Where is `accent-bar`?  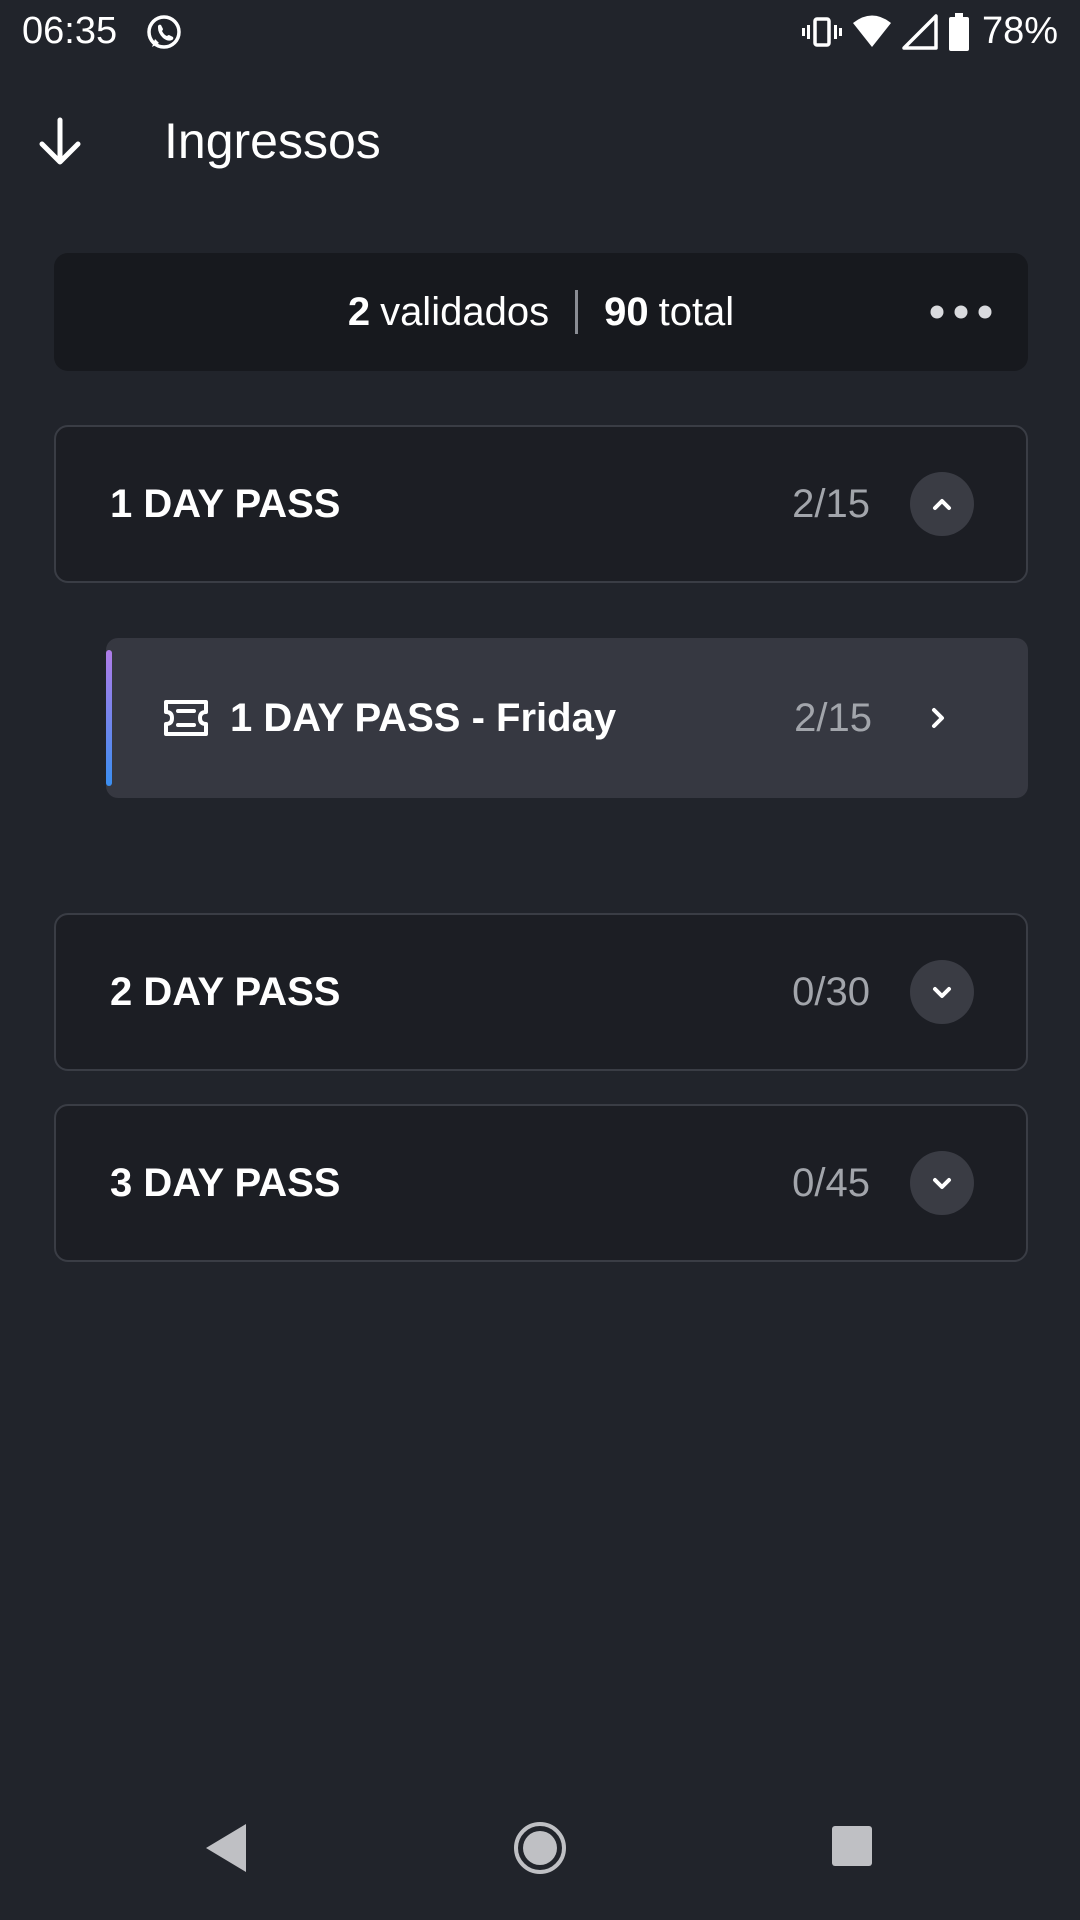 accent-bar is located at coordinates (109, 718).